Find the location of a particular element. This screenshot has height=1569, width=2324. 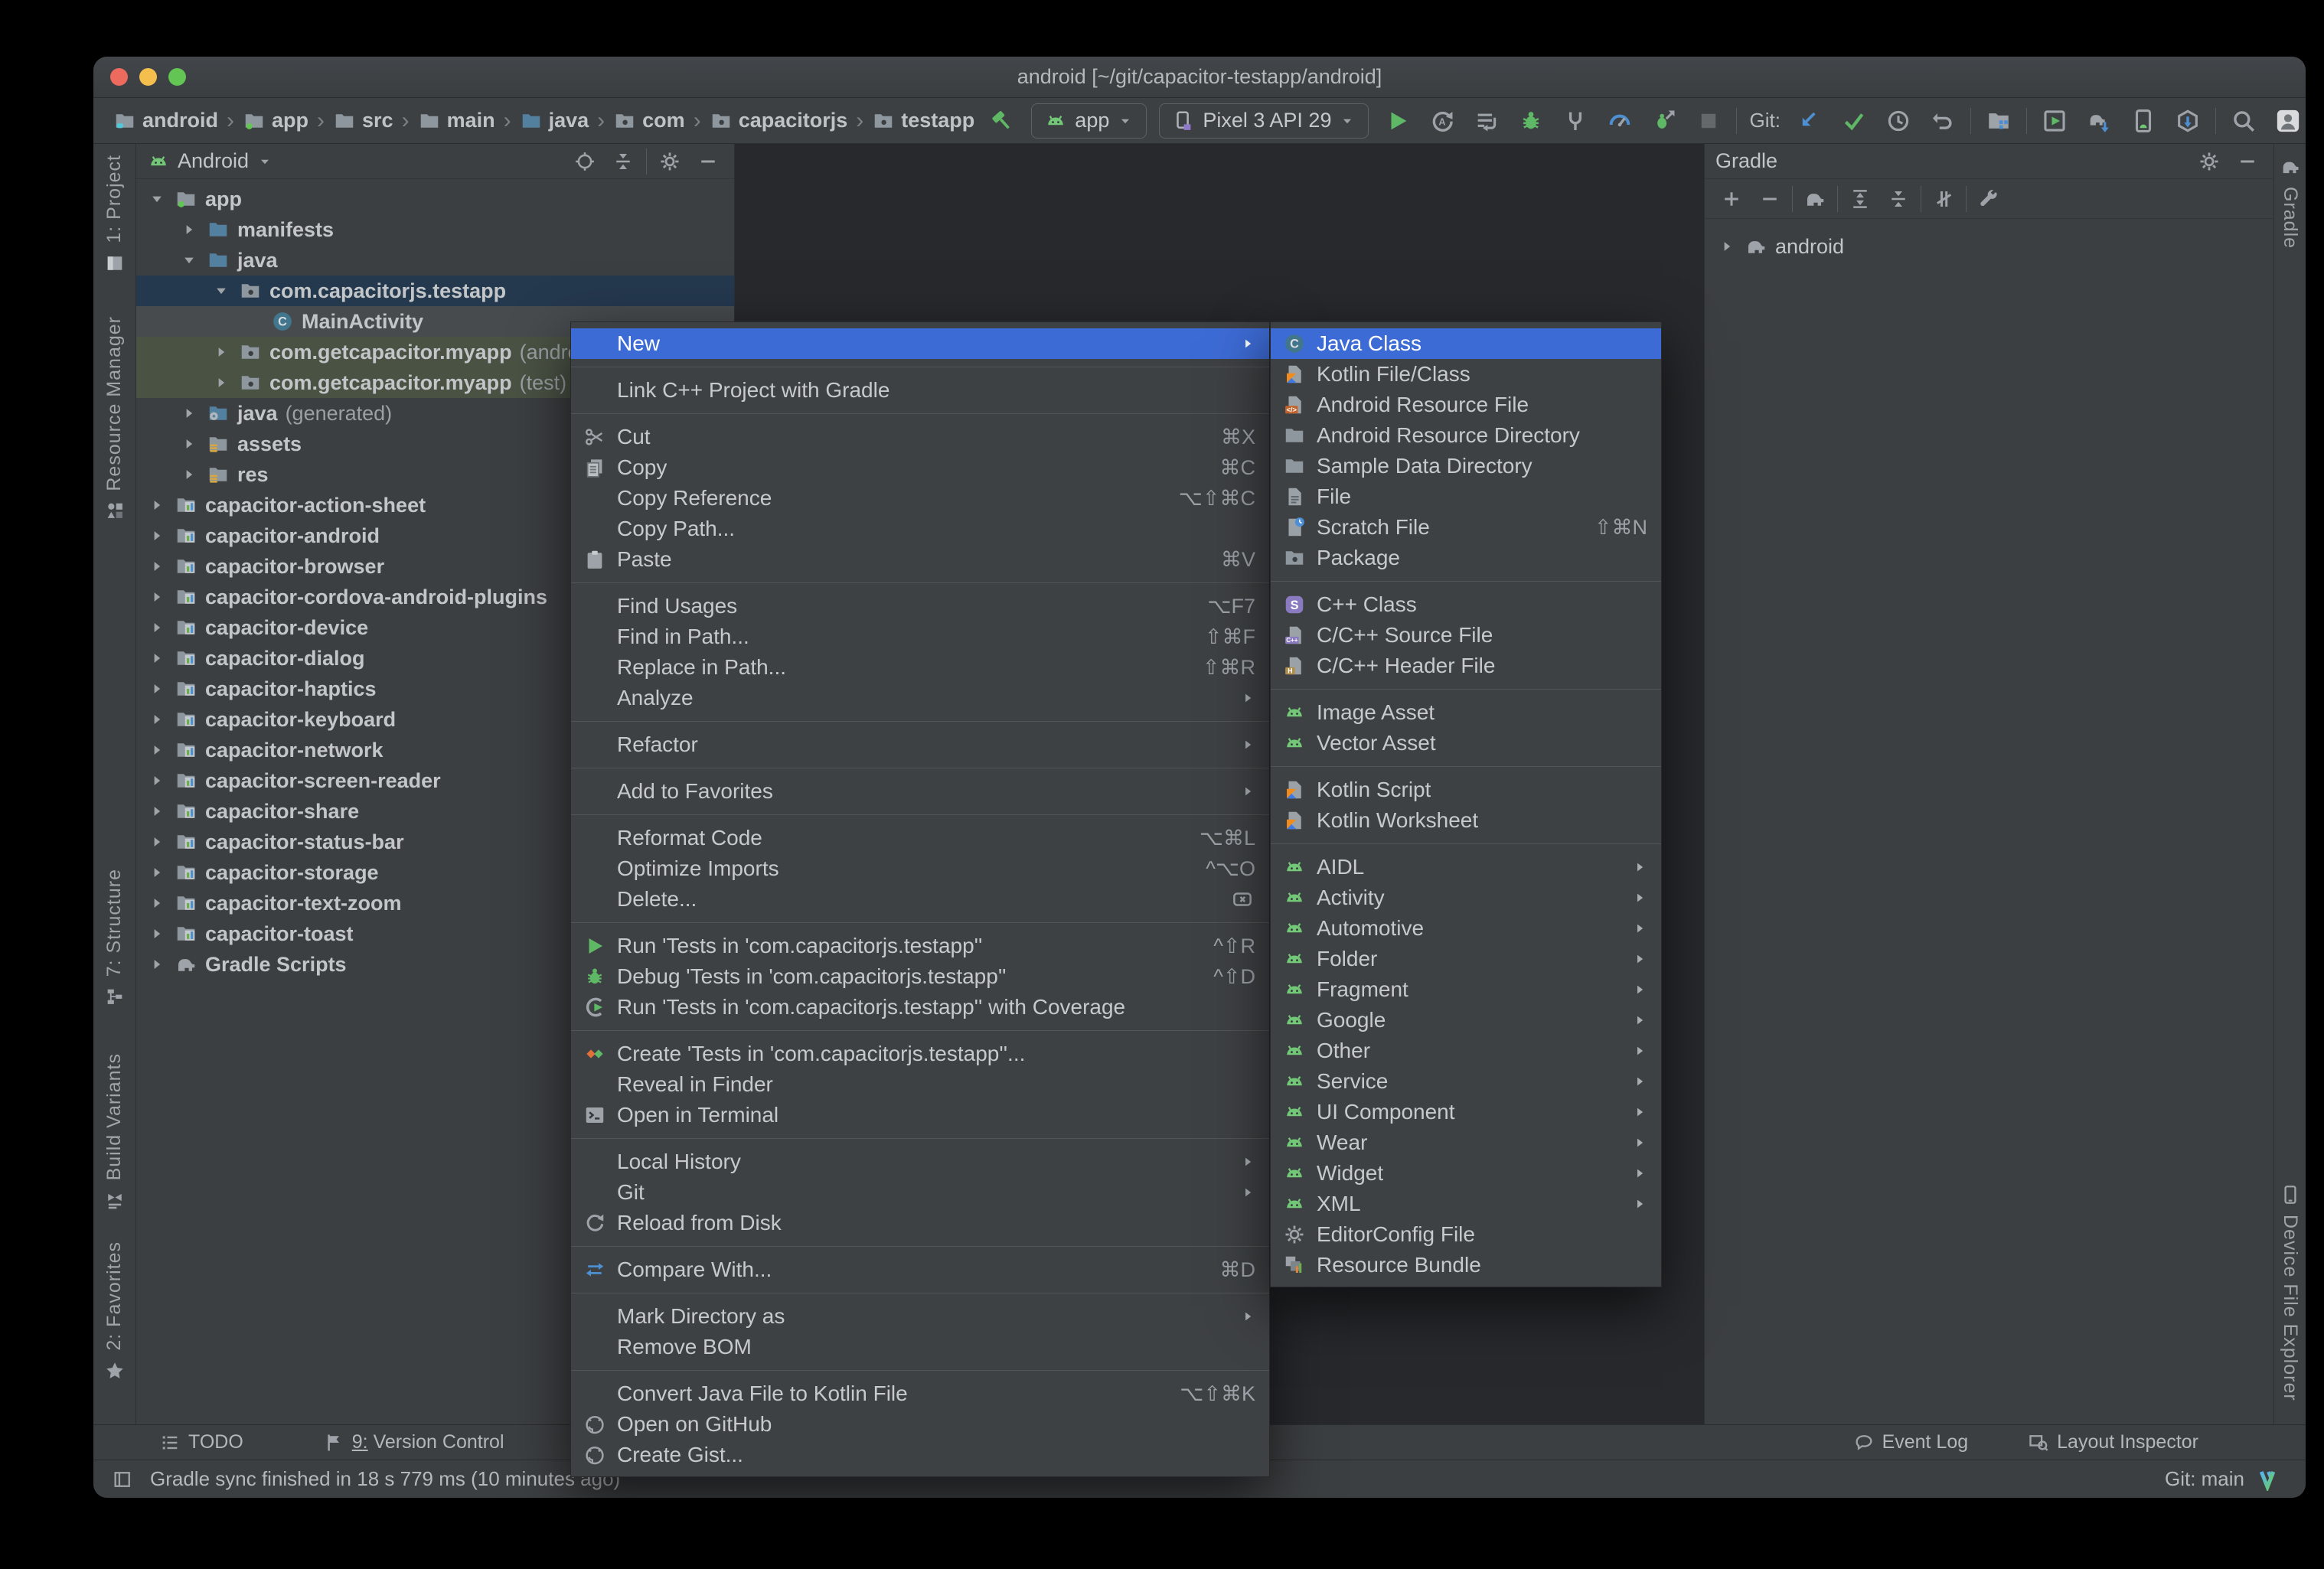

add-configuration-button is located at coordinates (1731, 199).